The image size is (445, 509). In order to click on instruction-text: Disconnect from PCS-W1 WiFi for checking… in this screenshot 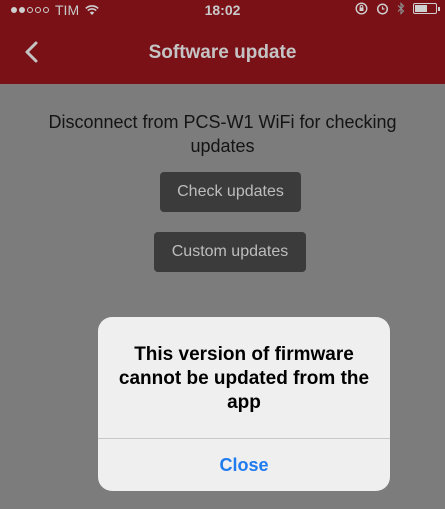, I will do `click(222, 134)`.